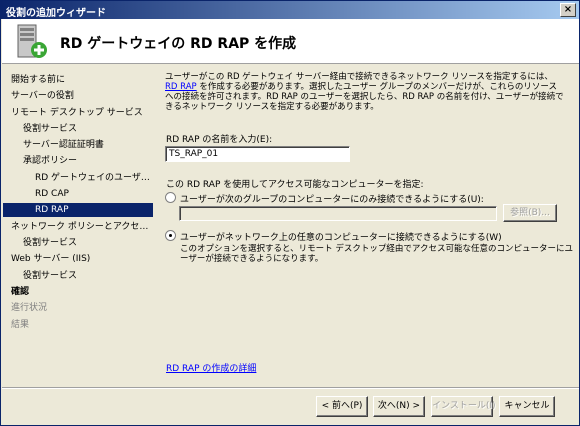  Describe the element at coordinates (81, 113) in the screenshot. I see `nav-item-remote-desktop-services: リモート デスクトップ サービス` at that location.